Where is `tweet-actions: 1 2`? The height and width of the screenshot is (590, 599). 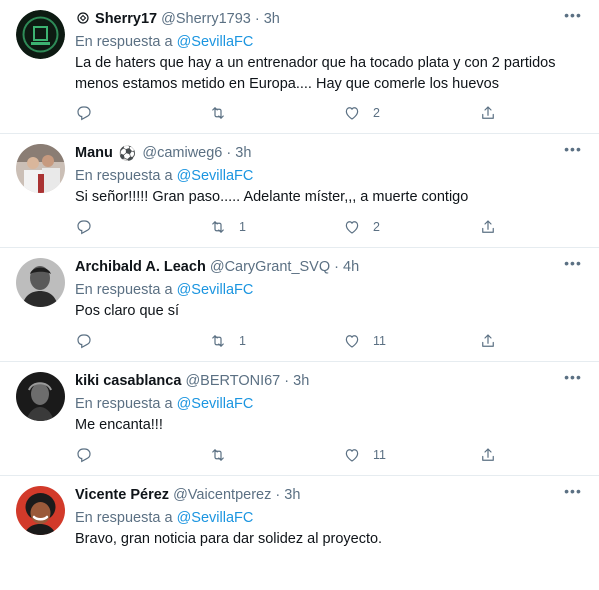
tweet-actions: 1 2 is located at coordinates (295, 227).